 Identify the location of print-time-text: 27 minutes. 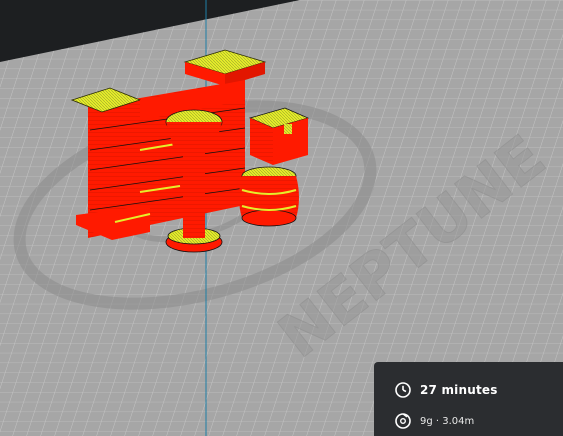
(459, 390).